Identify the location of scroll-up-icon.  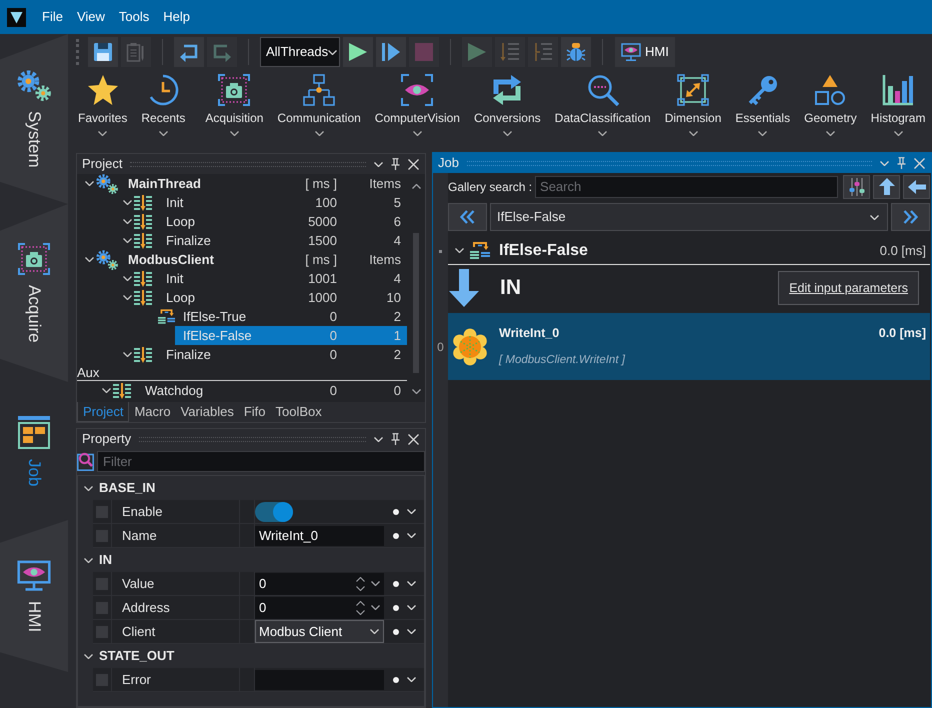
(416, 186).